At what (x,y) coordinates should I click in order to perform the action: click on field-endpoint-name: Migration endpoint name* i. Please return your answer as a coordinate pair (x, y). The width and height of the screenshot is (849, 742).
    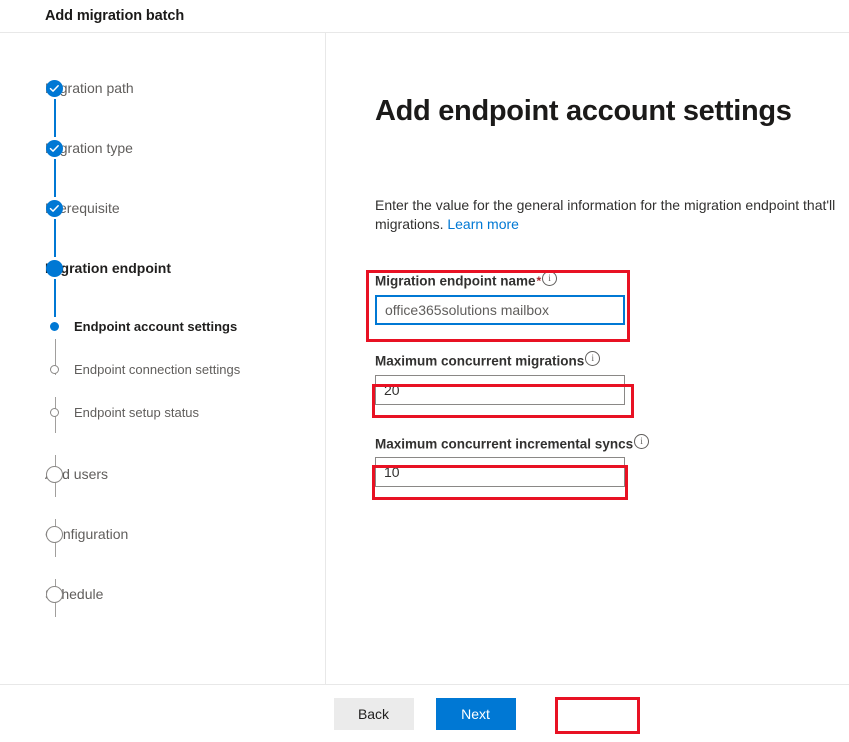
    Looking at the image, I should click on (525, 298).